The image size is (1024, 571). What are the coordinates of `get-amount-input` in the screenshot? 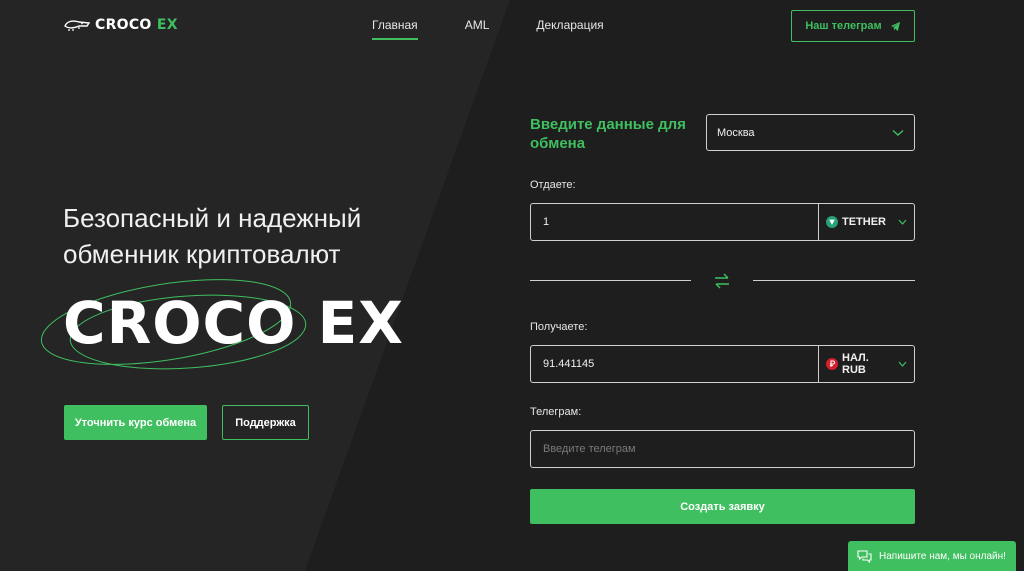 It's located at (674, 364).